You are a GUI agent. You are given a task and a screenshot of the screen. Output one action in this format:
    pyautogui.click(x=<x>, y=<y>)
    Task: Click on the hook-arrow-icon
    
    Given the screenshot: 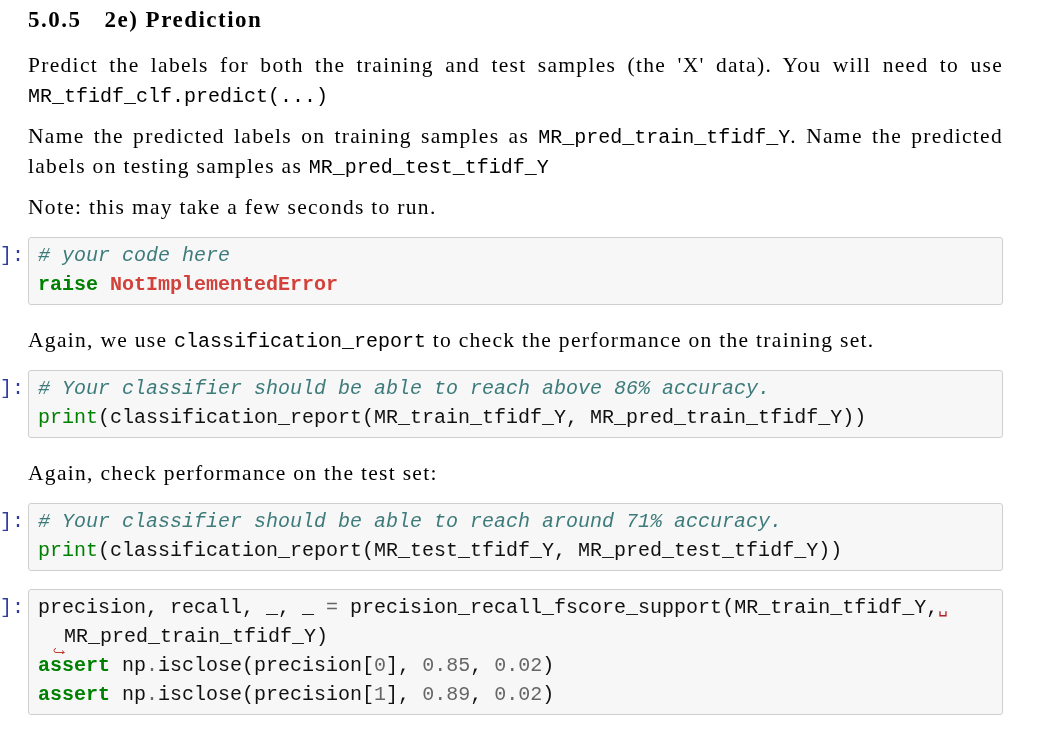 What is the action you would take?
    pyautogui.click(x=59, y=651)
    